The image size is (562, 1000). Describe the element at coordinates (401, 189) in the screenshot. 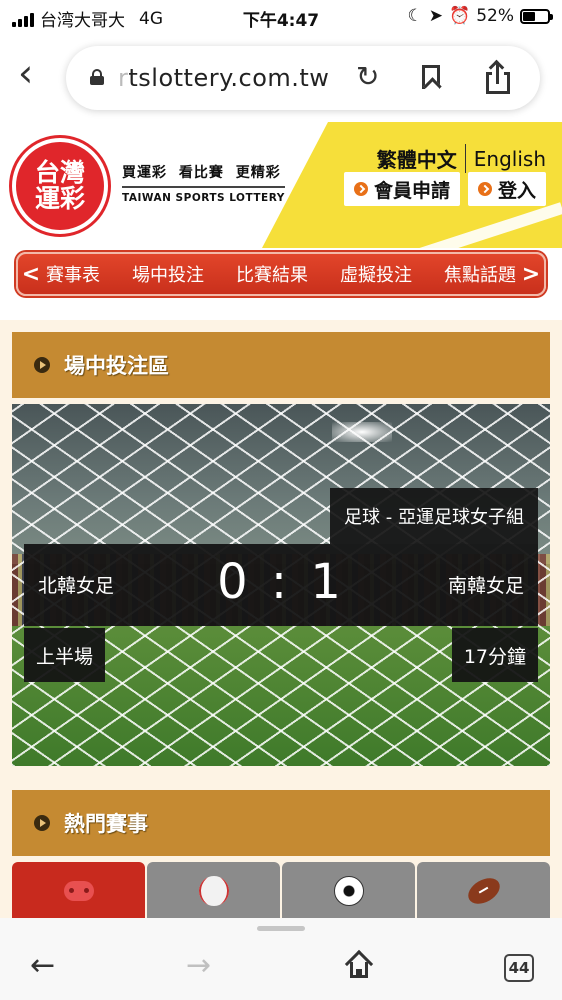

I see `register-button: 會員申請` at that location.